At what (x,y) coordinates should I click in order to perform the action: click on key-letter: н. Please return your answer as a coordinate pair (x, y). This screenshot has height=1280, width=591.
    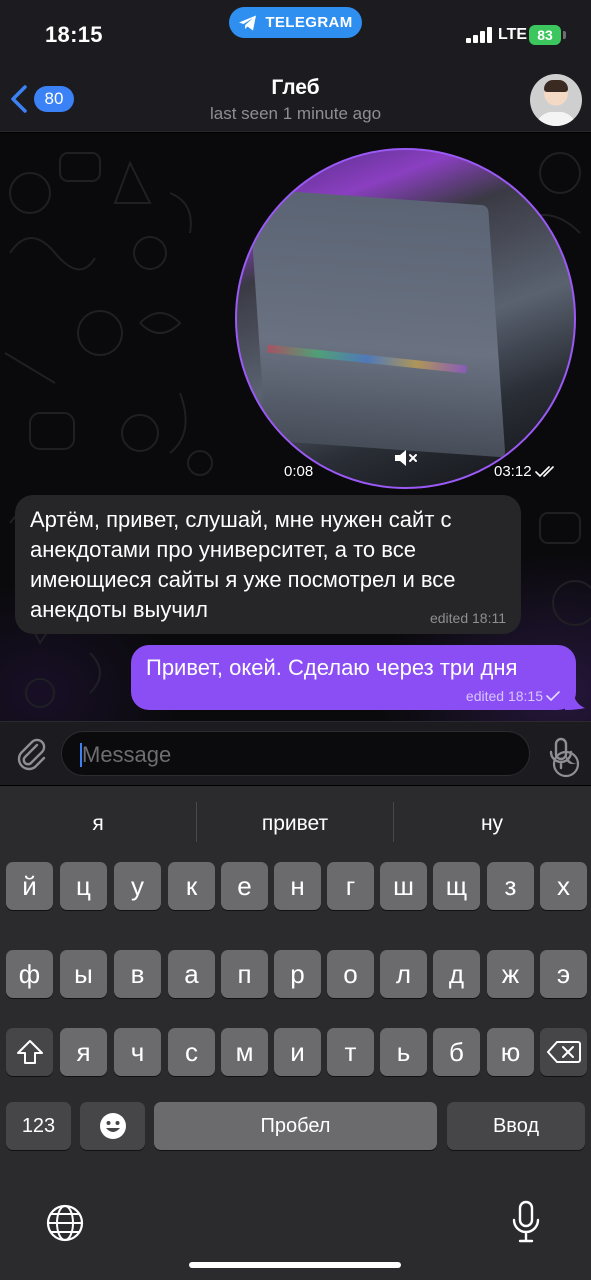
    Looking at the image, I should click on (297, 886).